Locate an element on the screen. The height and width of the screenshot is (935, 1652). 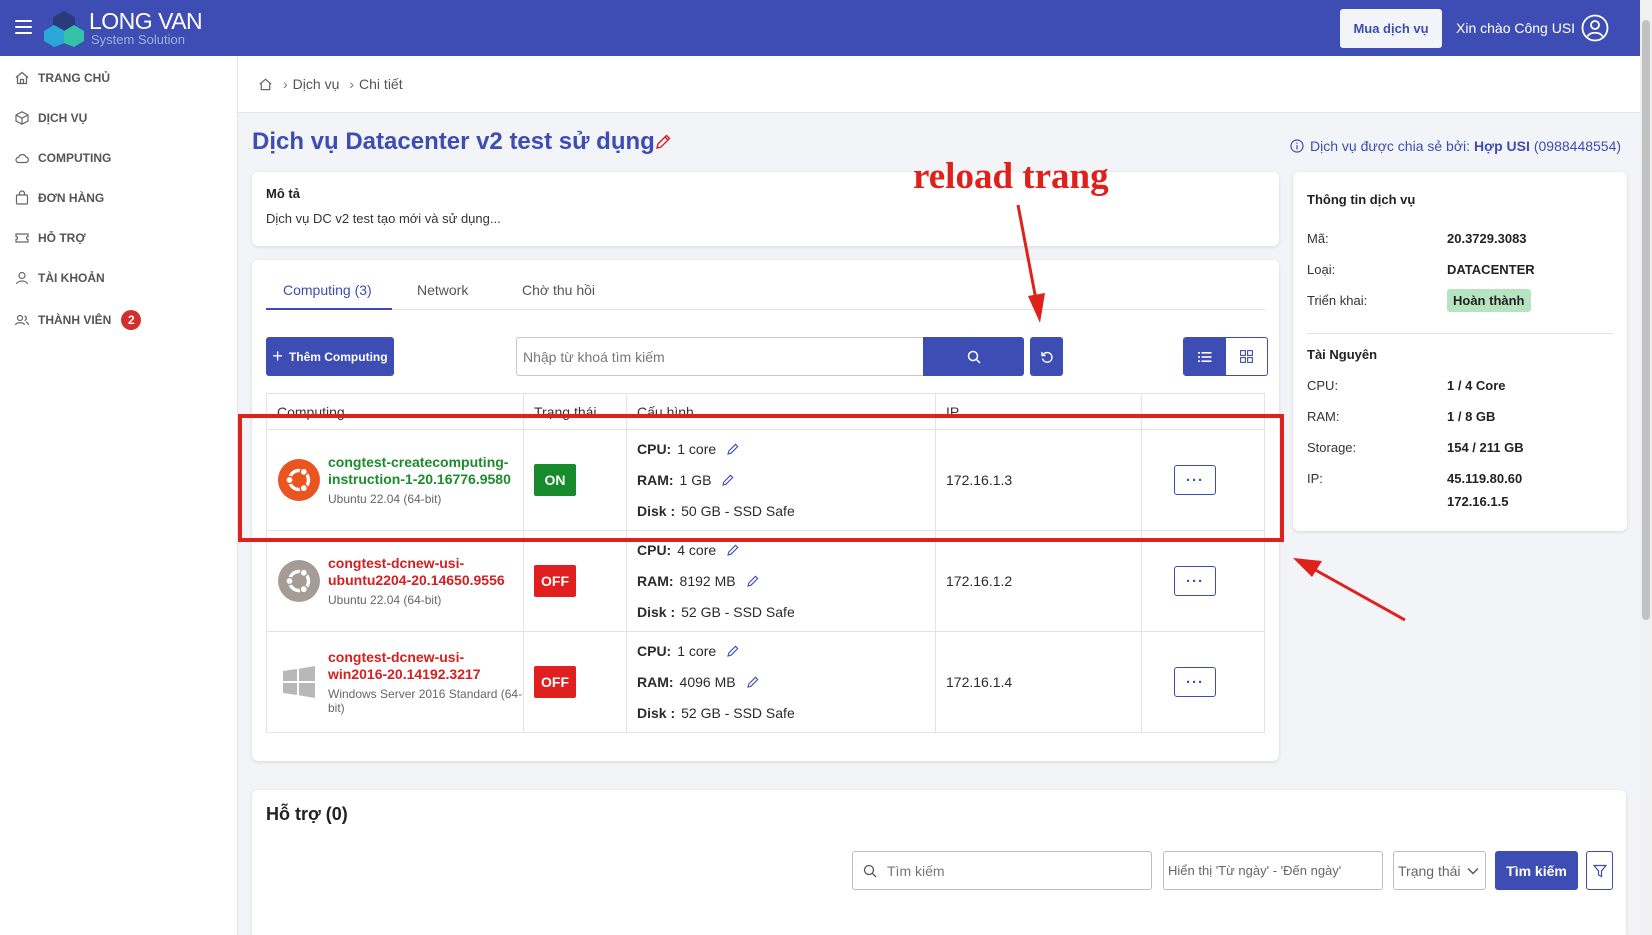
users-icon is located at coordinates (22, 320).